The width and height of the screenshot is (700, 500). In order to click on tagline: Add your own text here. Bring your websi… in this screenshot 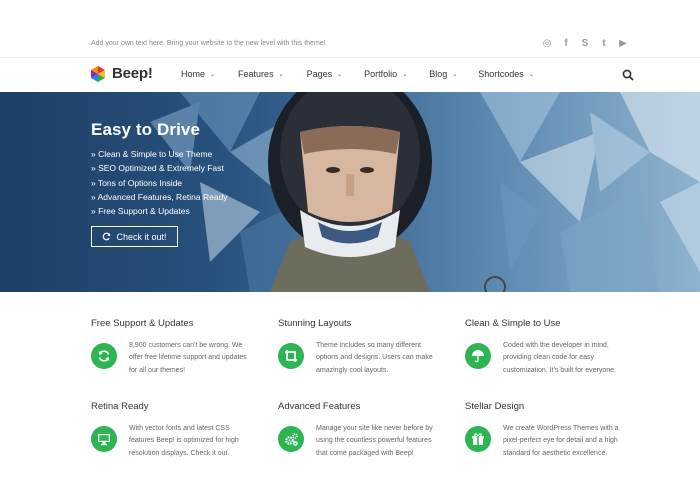, I will do `click(208, 43)`.